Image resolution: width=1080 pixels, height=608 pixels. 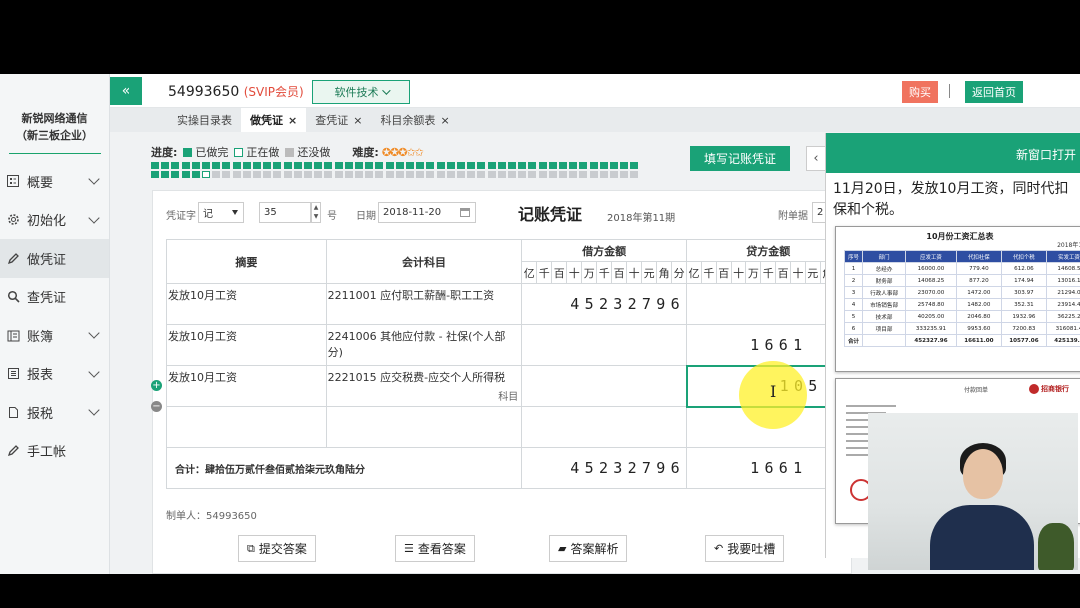 I want to click on open-new-window-button: 新窗口打开, so click(x=953, y=153).